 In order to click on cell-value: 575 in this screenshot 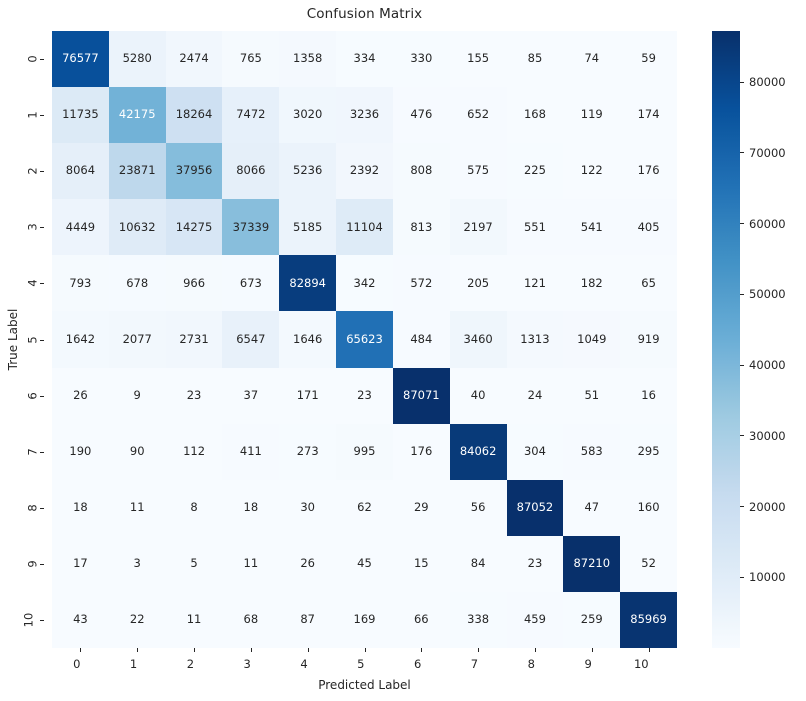, I will do `click(478, 170)`.